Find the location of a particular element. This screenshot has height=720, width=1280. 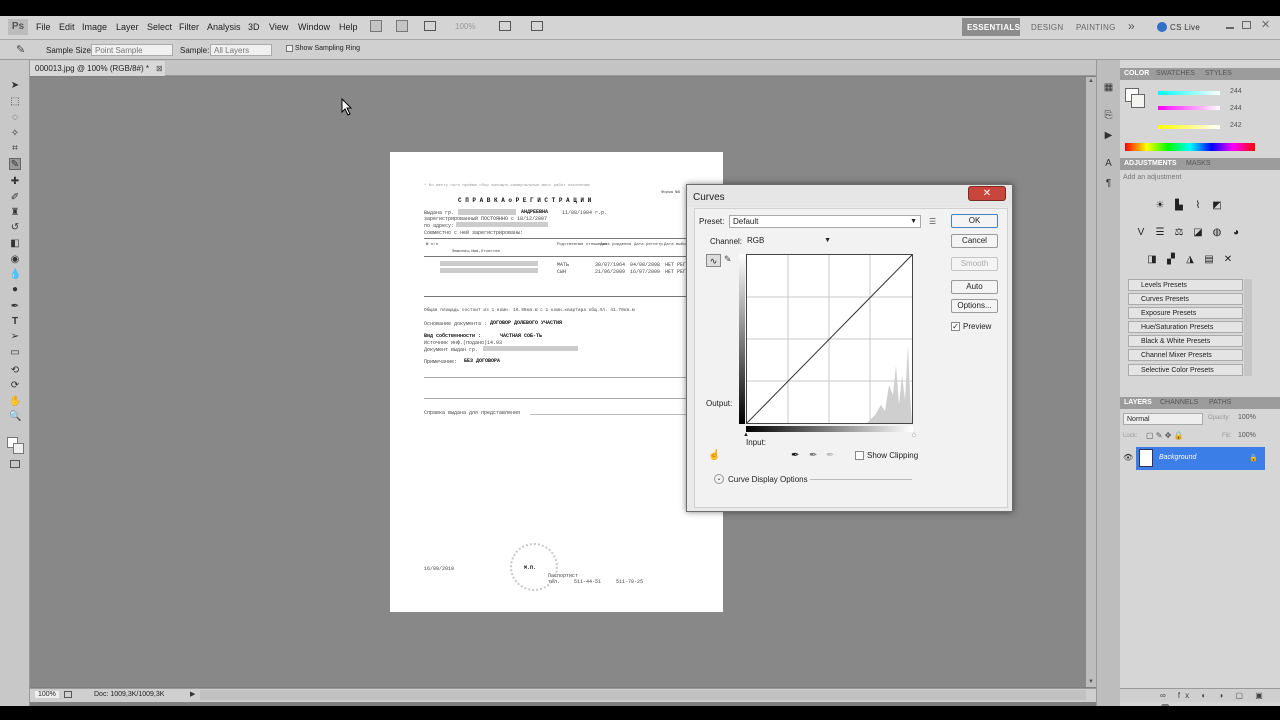

hand-tool-icon: ✋ is located at coordinates (15, 402).